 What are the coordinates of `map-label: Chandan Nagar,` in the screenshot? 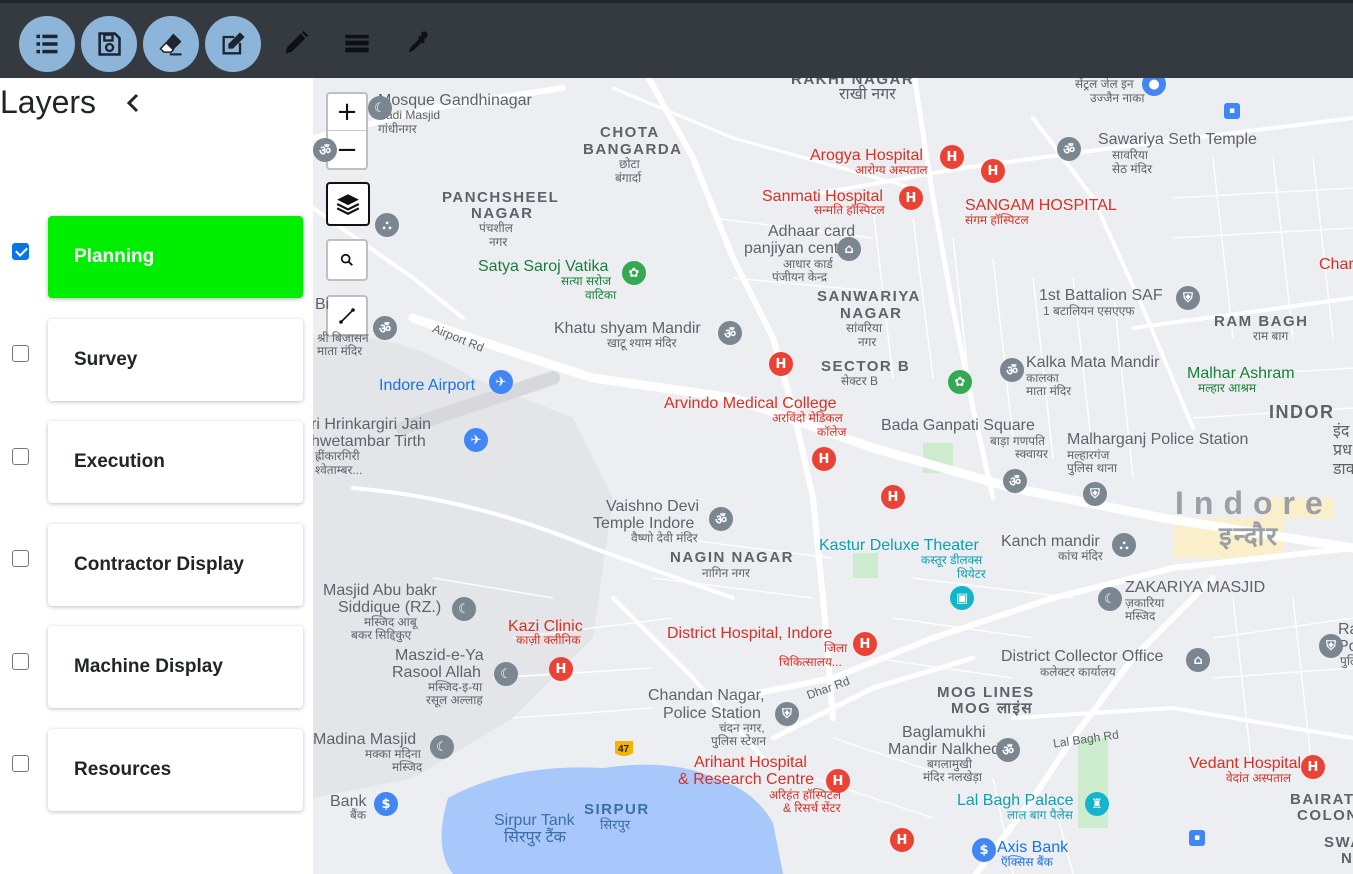 It's located at (706, 695).